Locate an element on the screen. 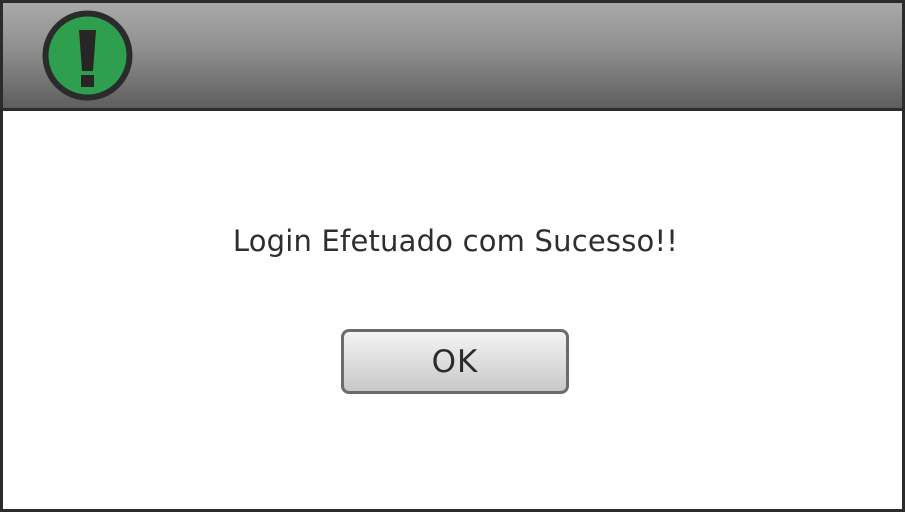  ok-button: OK is located at coordinates (455, 361).